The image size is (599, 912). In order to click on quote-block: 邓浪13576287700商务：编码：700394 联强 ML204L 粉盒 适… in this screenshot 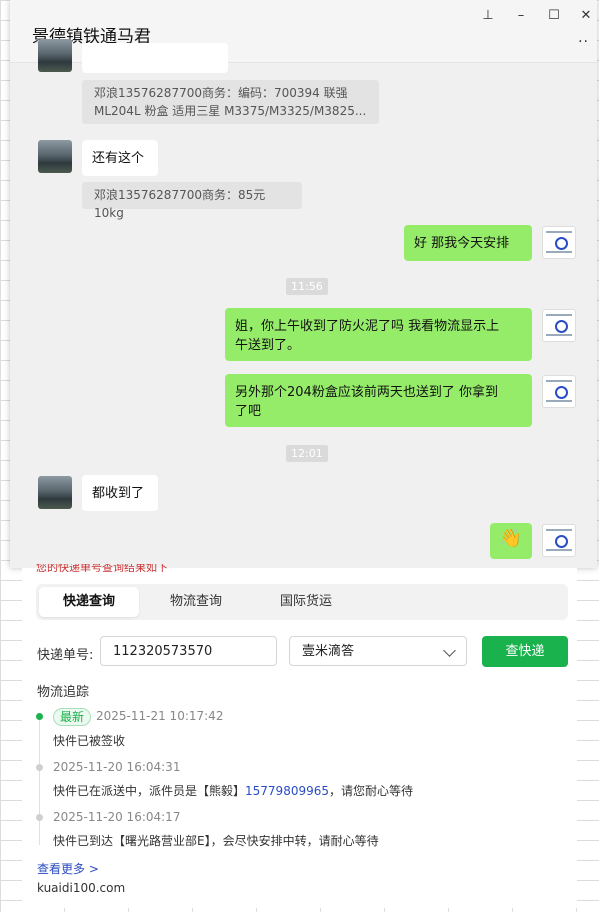, I will do `click(230, 102)`.